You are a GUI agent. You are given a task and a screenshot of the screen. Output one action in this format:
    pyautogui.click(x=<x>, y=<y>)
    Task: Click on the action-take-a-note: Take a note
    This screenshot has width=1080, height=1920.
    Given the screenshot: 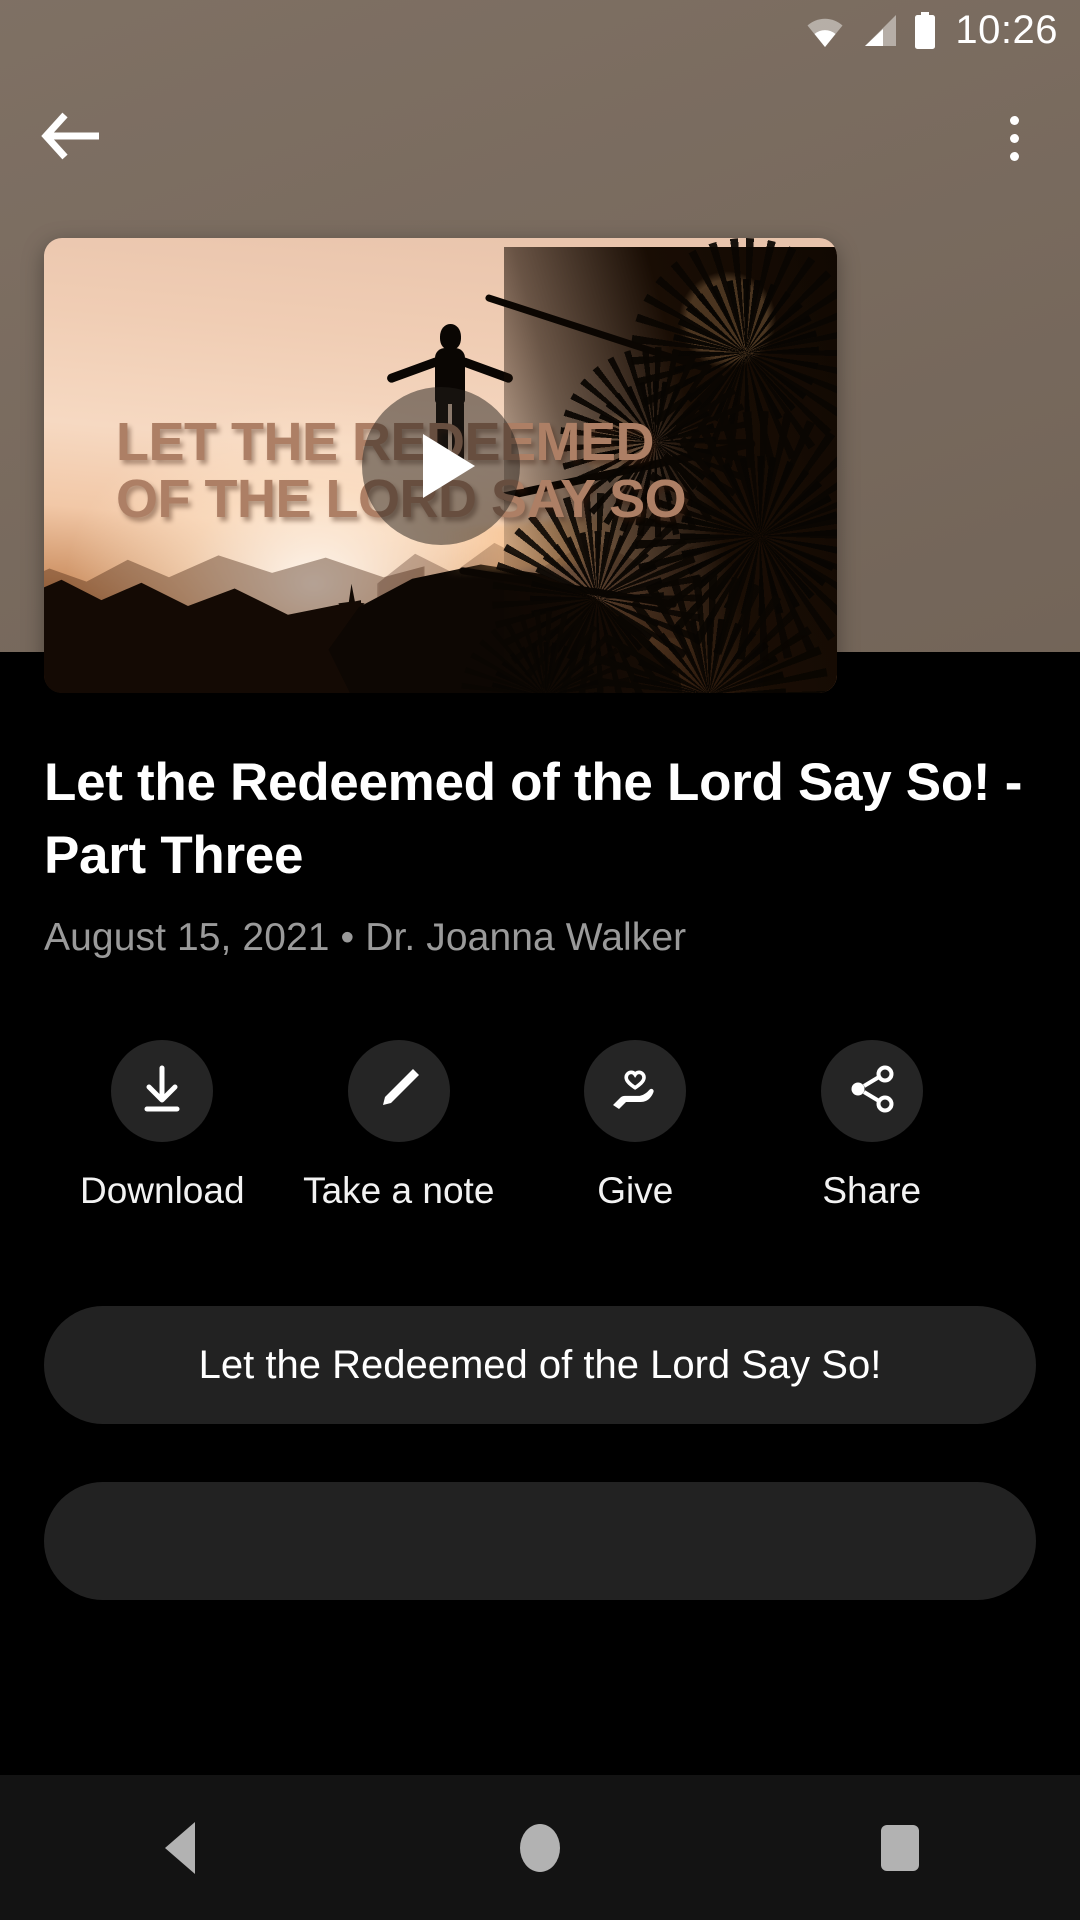 What is the action you would take?
    pyautogui.click(x=399, y=1126)
    